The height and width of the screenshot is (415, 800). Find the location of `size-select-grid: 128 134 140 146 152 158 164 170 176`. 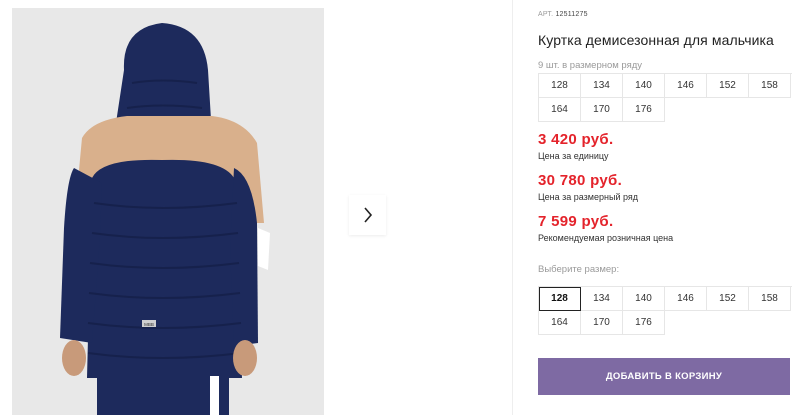

size-select-grid: 128 134 140 146 152 158 164 170 176 is located at coordinates (665, 310).